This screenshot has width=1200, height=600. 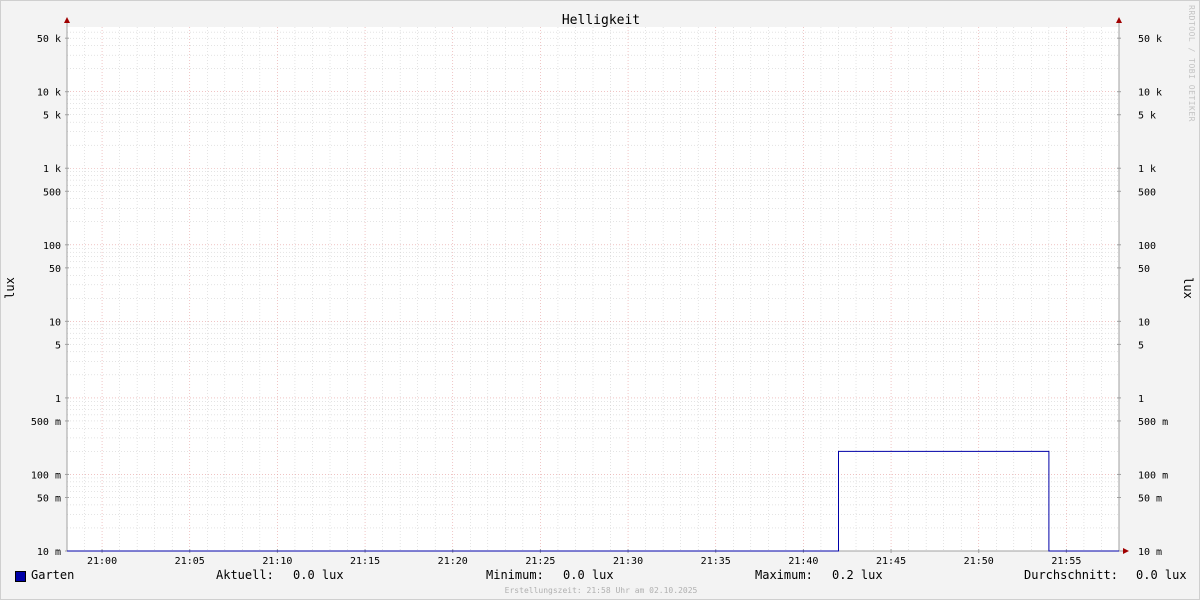 I want to click on y-tick-label-left: 10 k, so click(x=49, y=93).